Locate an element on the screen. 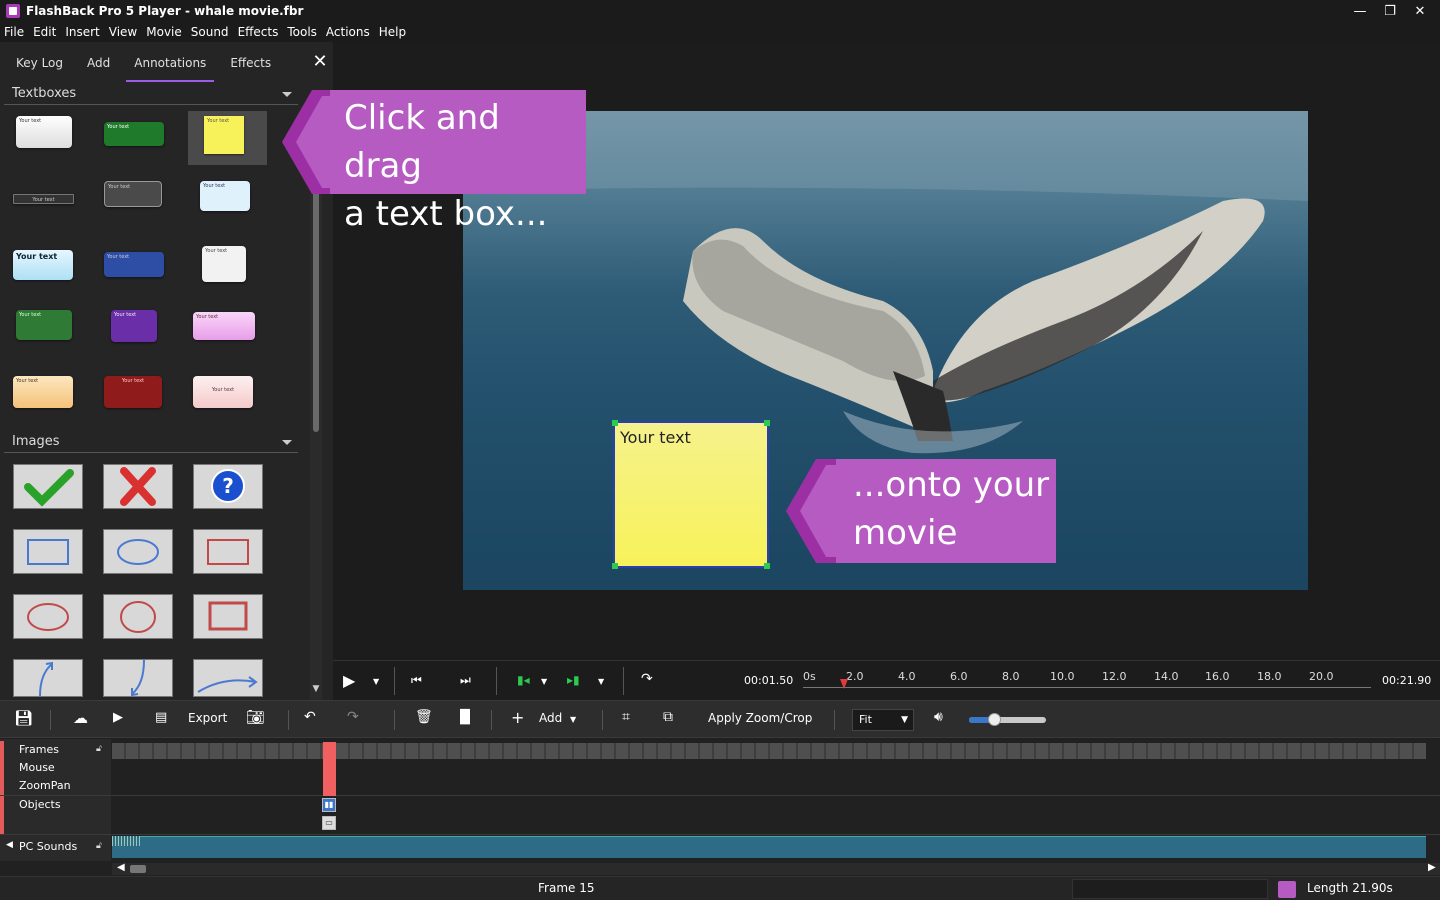 The height and width of the screenshot is (900, 1440). straight-arrow-shape is located at coordinates (228, 678).